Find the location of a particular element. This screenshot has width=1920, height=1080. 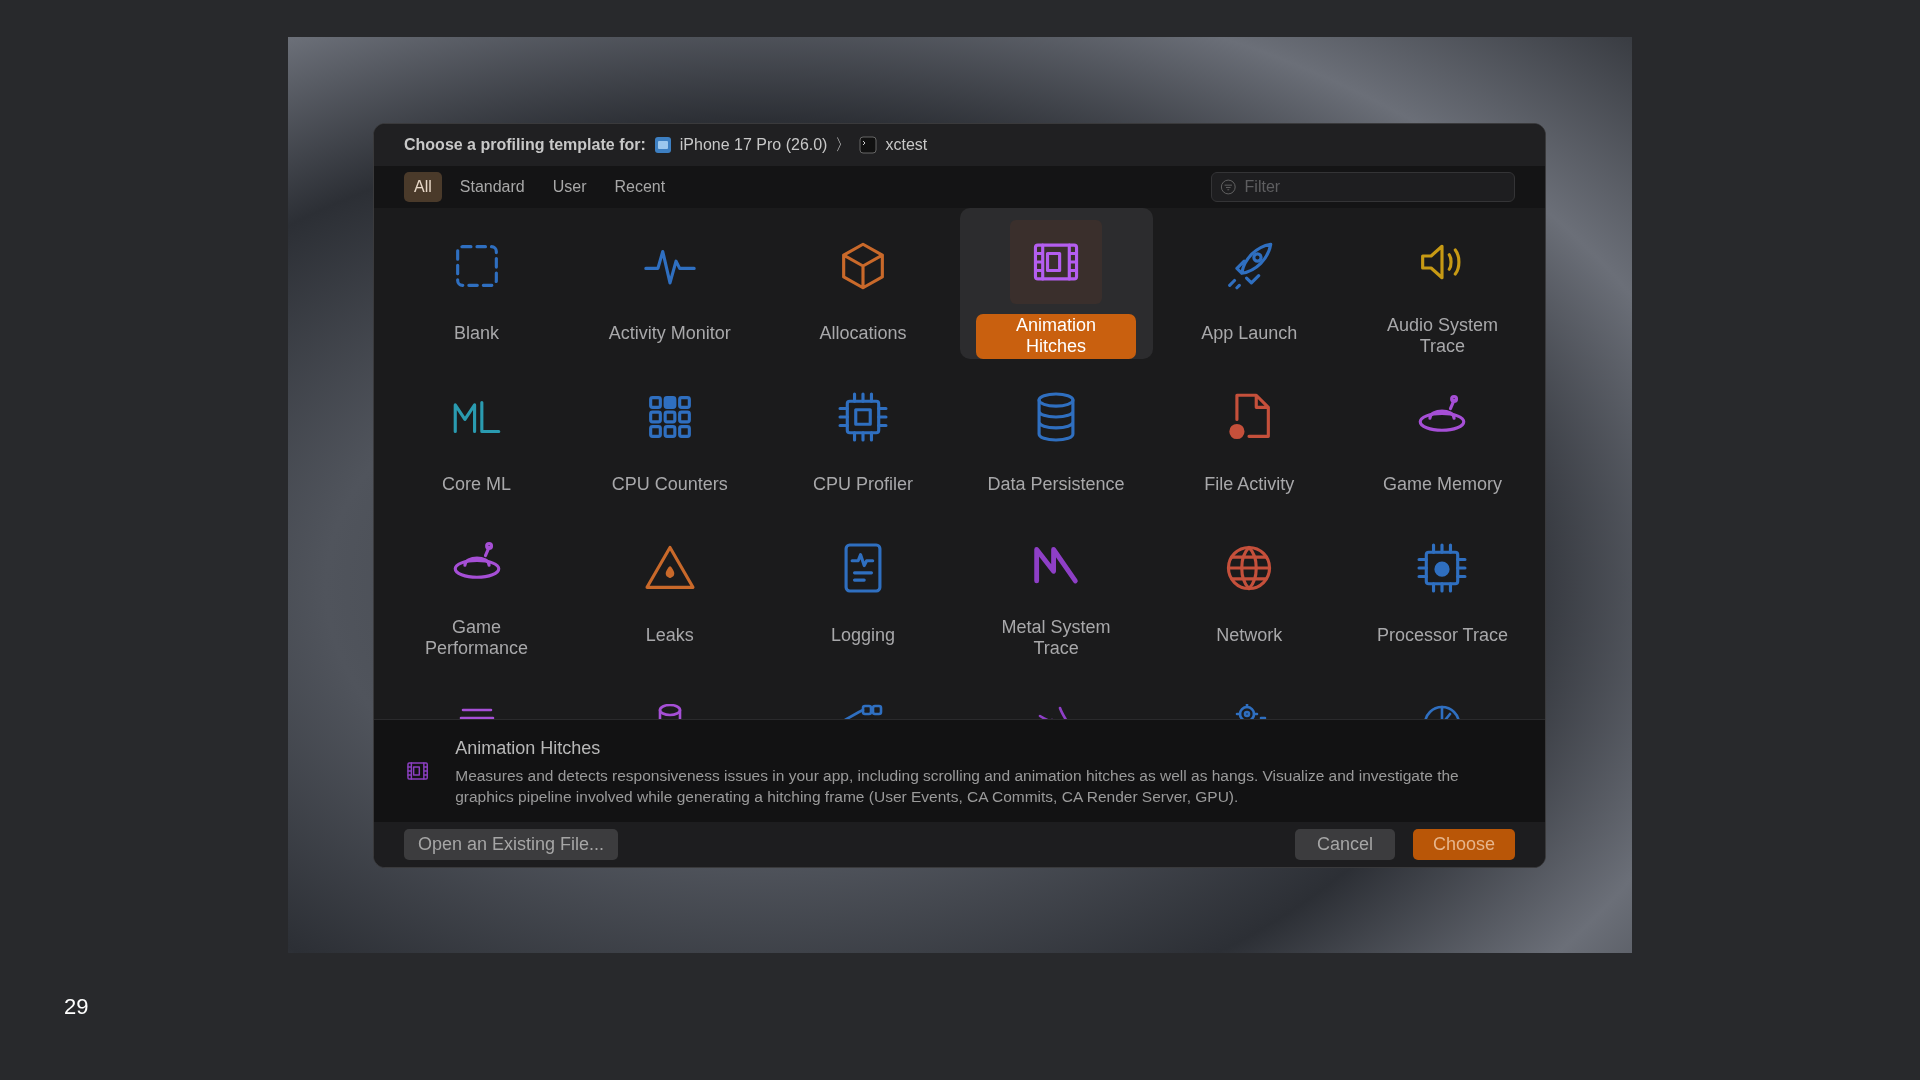

target-name: xctest is located at coordinates (906, 145).